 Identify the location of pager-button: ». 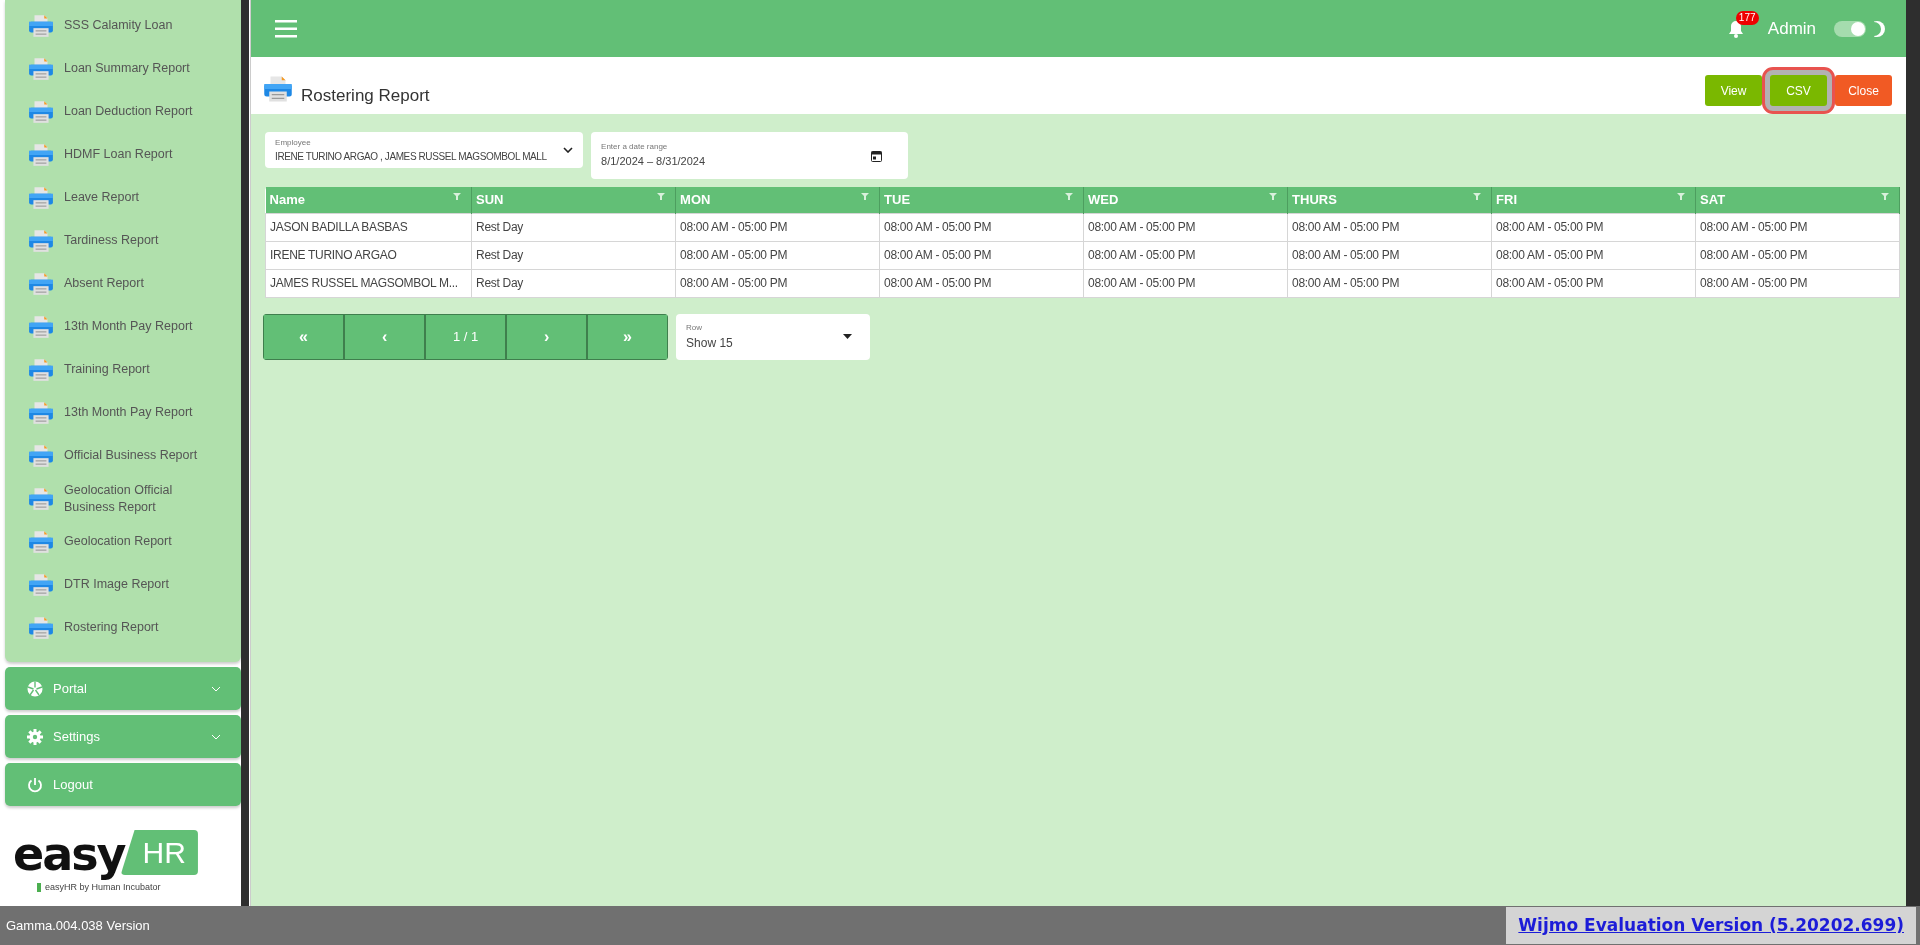
(628, 336).